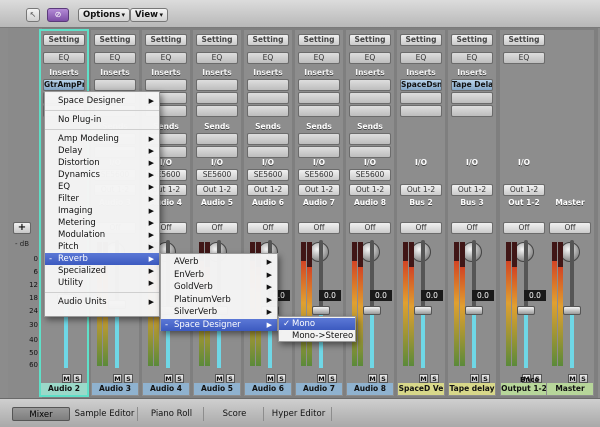  Describe the element at coordinates (319, 389) in the screenshot. I see `channel-strip-name: Audio 7` at that location.